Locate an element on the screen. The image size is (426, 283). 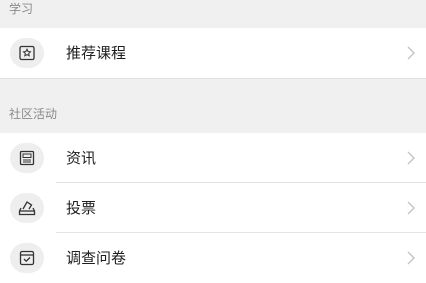
section-header-learning: 学习 is located at coordinates (213, 11).